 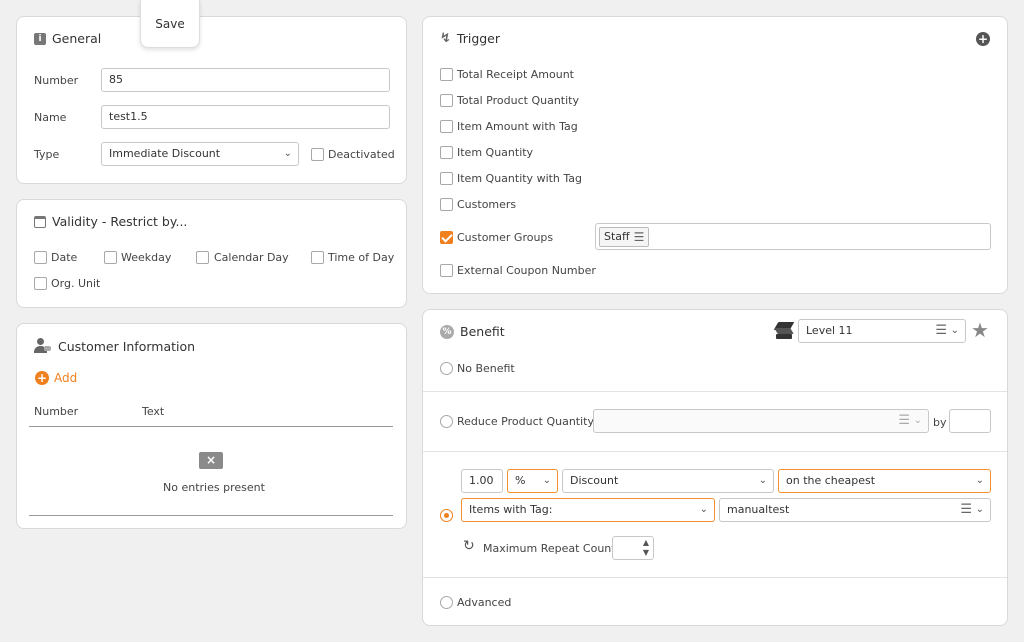 I want to click on empty-state-text: No entries present, so click(x=214, y=487).